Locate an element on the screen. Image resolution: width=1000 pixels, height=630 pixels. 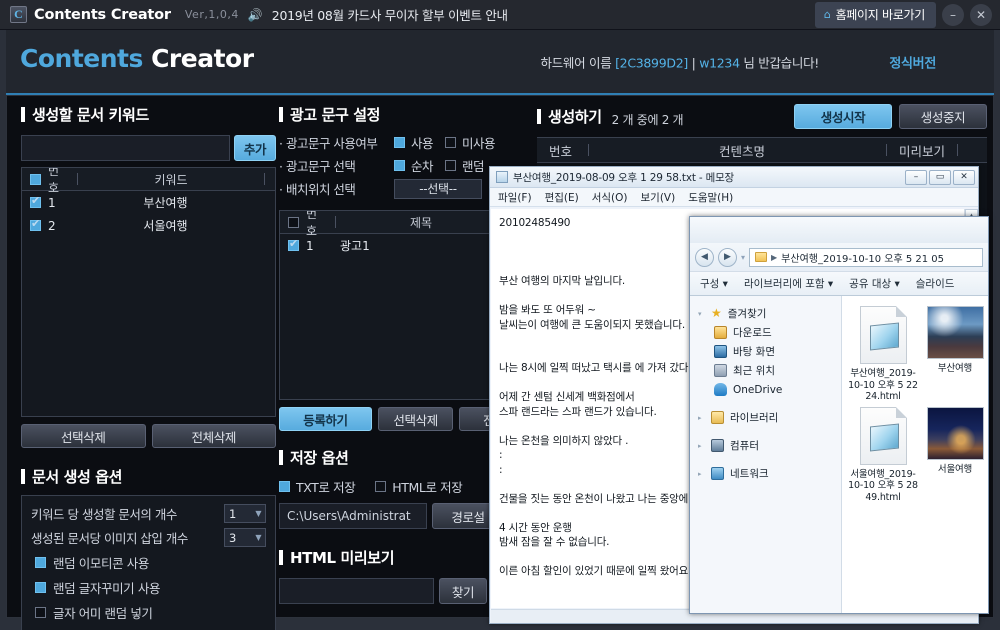
save-path-input: C:\Users\Administrat is located at coordinates (353, 516).